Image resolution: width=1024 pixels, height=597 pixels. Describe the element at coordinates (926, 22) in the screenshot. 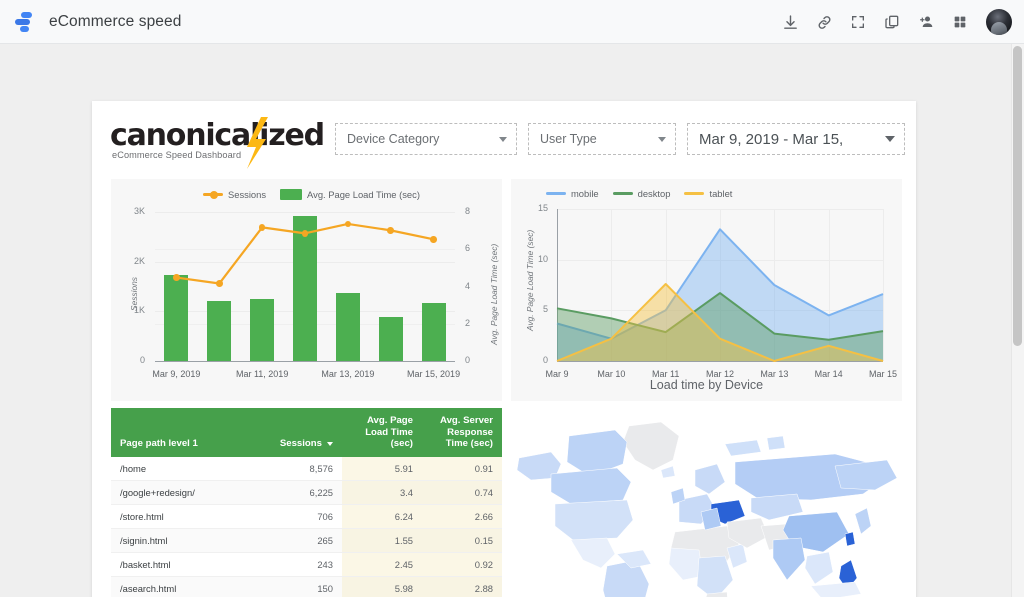

I see `add-person-icon` at that location.